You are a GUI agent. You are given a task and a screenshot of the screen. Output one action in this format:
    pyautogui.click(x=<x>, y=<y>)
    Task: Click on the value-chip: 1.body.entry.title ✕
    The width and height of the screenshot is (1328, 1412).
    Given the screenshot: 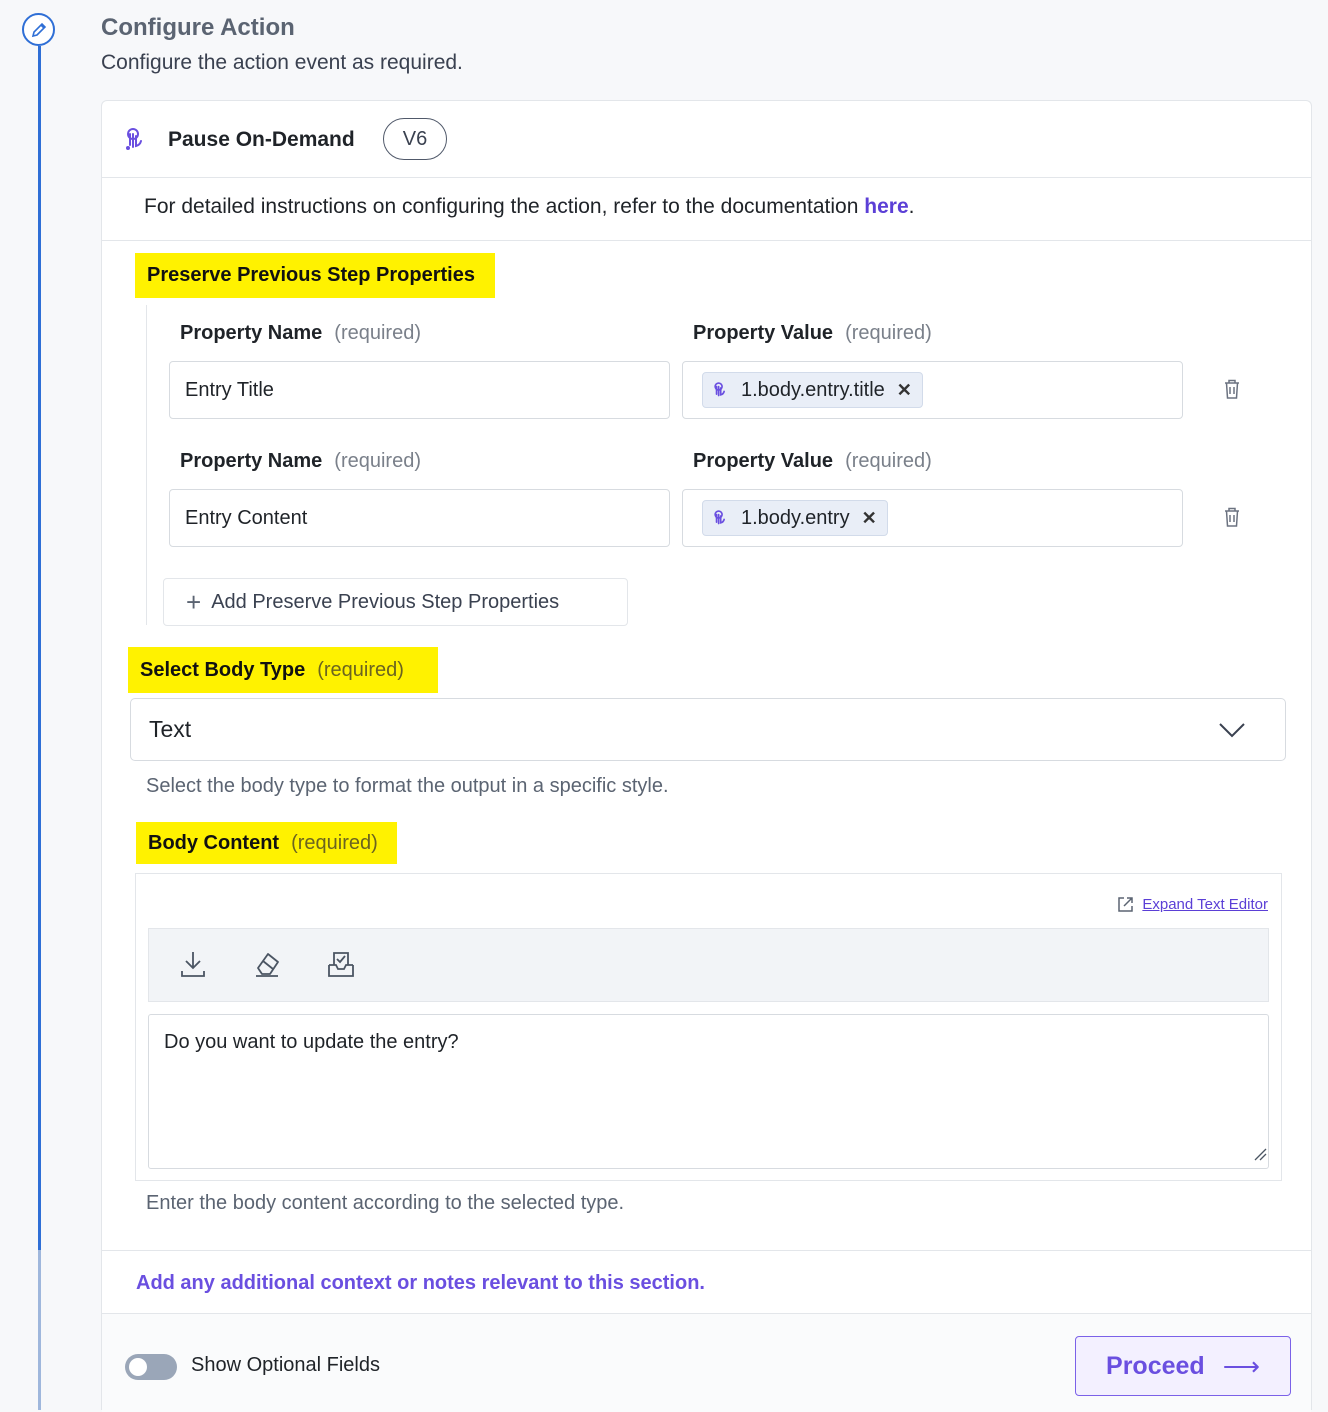 What is the action you would take?
    pyautogui.click(x=812, y=390)
    